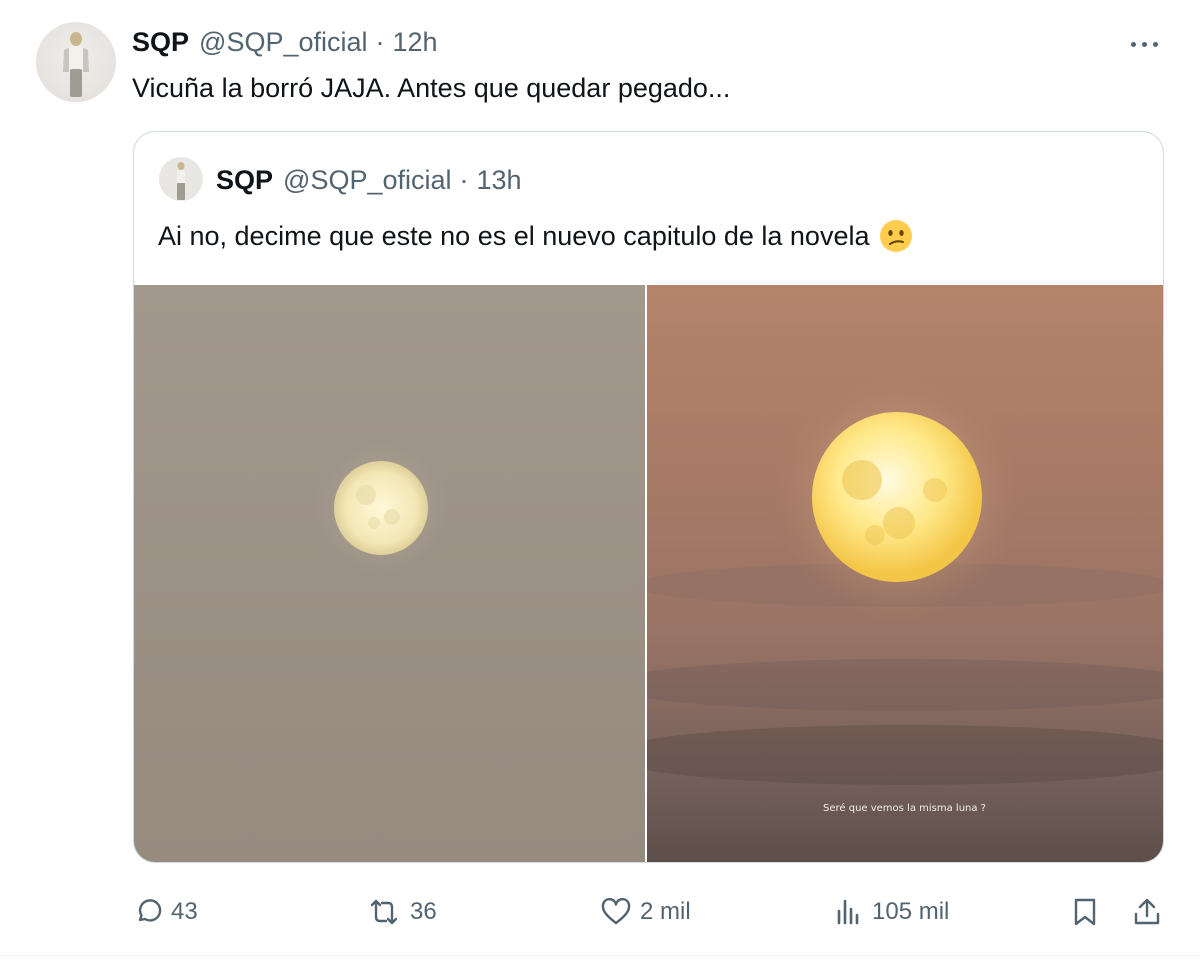 This screenshot has height=976, width=1200. What do you see at coordinates (616, 912) in the screenshot?
I see `heart-icon` at bounding box center [616, 912].